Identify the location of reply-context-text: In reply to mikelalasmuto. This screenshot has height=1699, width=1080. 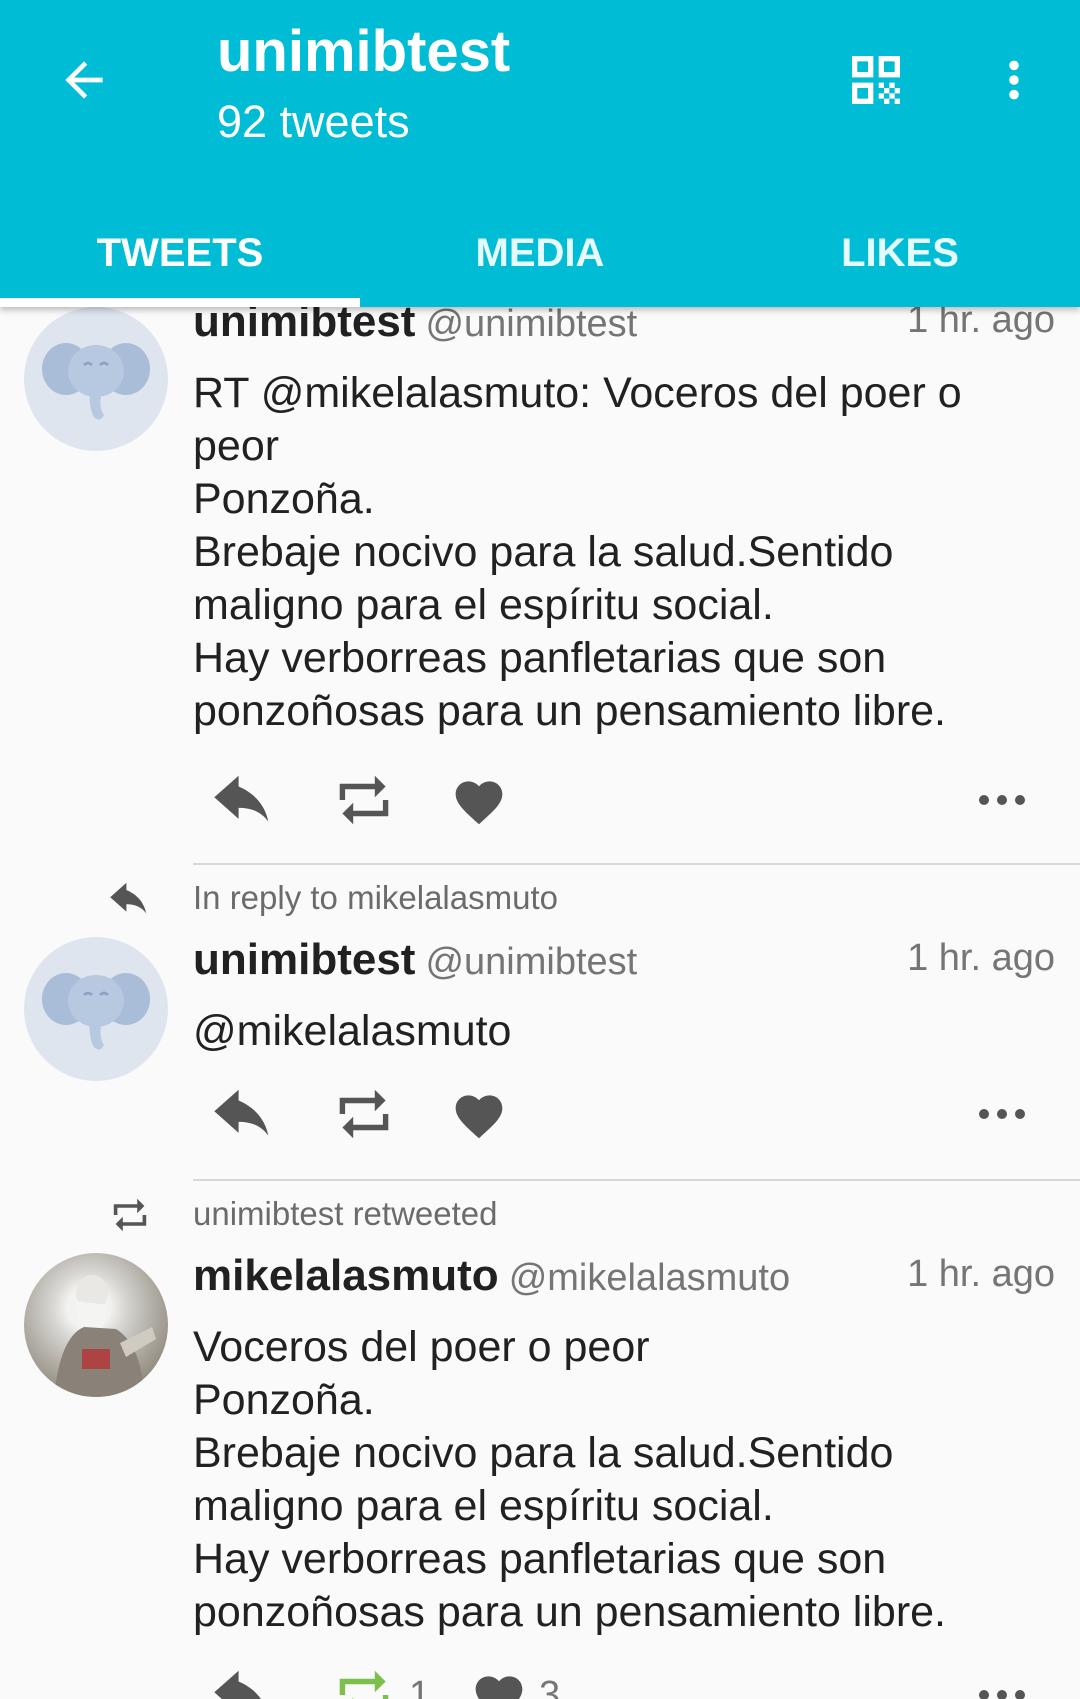
(375, 898).